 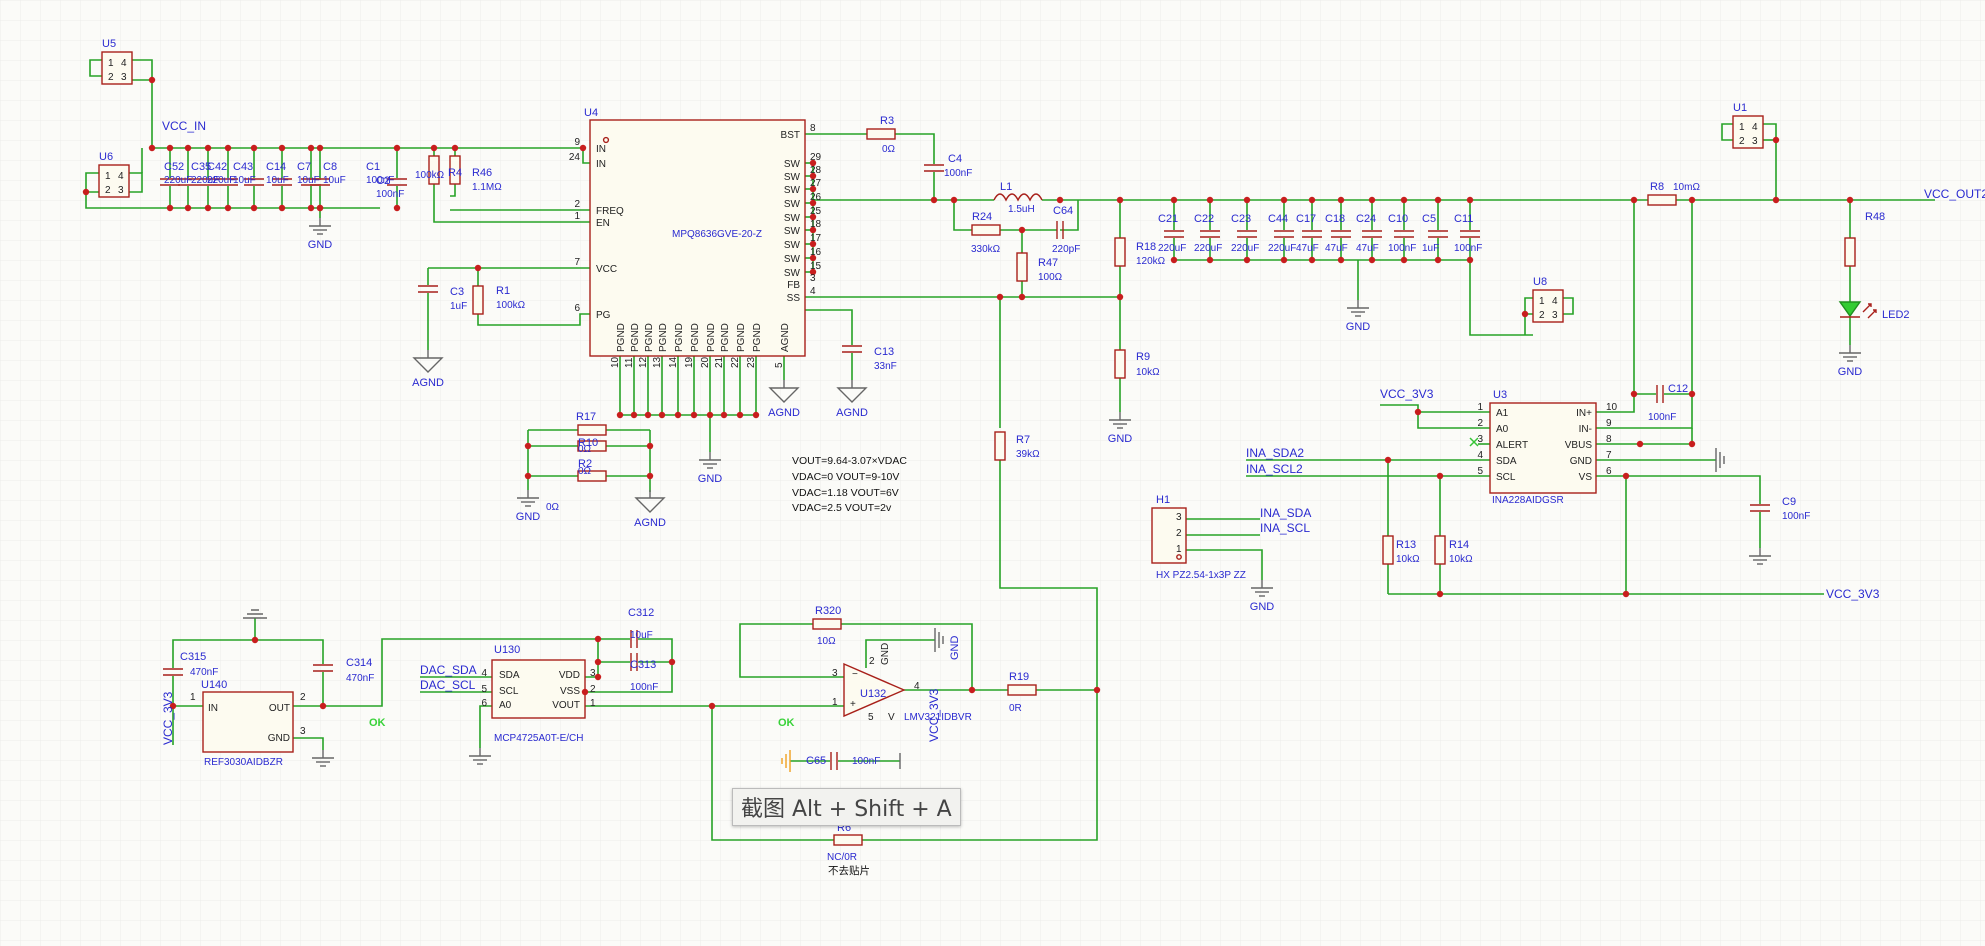 What do you see at coordinates (657, 362) in the screenshot?
I see `u4-pin-num: 13` at bounding box center [657, 362].